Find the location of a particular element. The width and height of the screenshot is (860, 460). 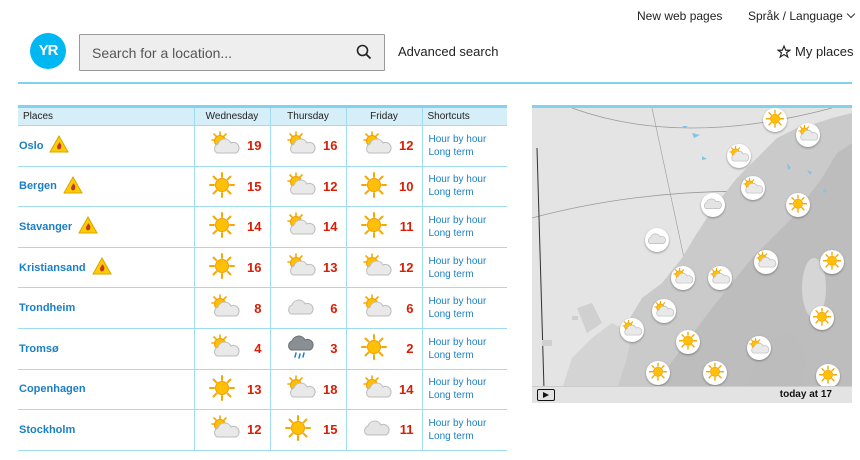

forecast-cell: 4 is located at coordinates (231, 348).